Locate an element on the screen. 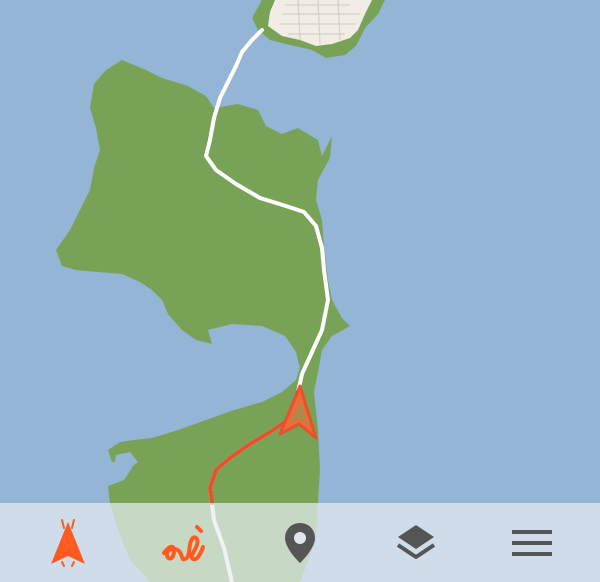 The image size is (600, 582). bottom-toolbar is located at coordinates (300, 542).